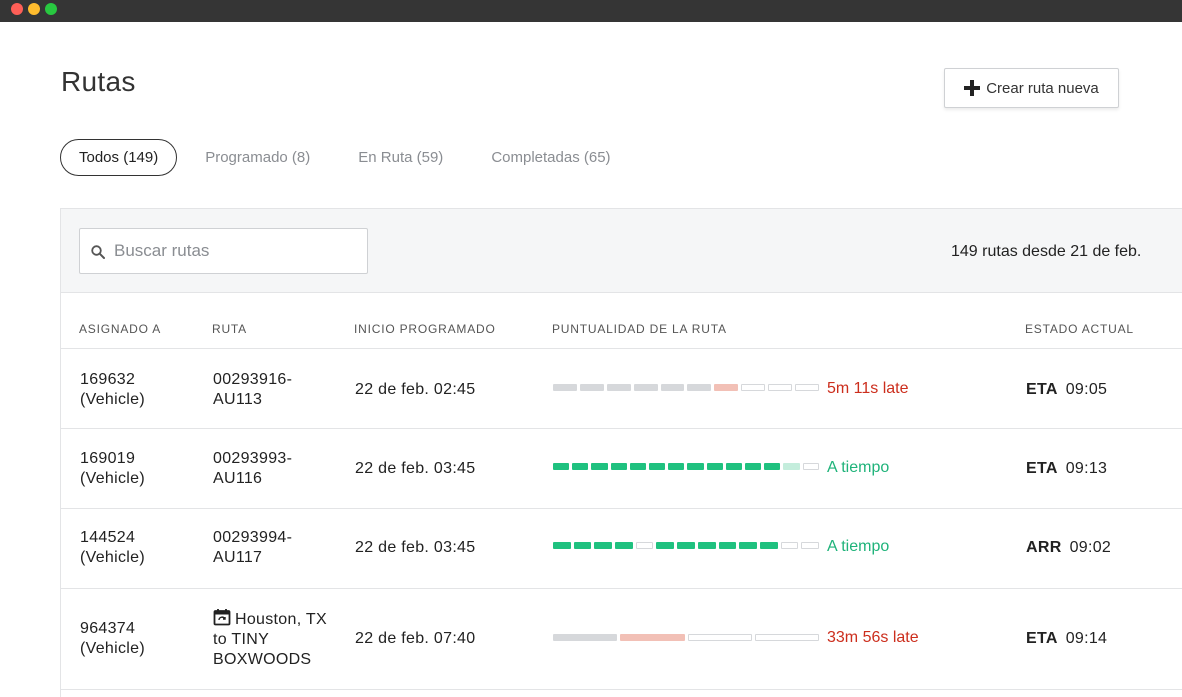 The height and width of the screenshot is (697, 1182). I want to click on tab-todos: Todos (149), so click(119, 157).